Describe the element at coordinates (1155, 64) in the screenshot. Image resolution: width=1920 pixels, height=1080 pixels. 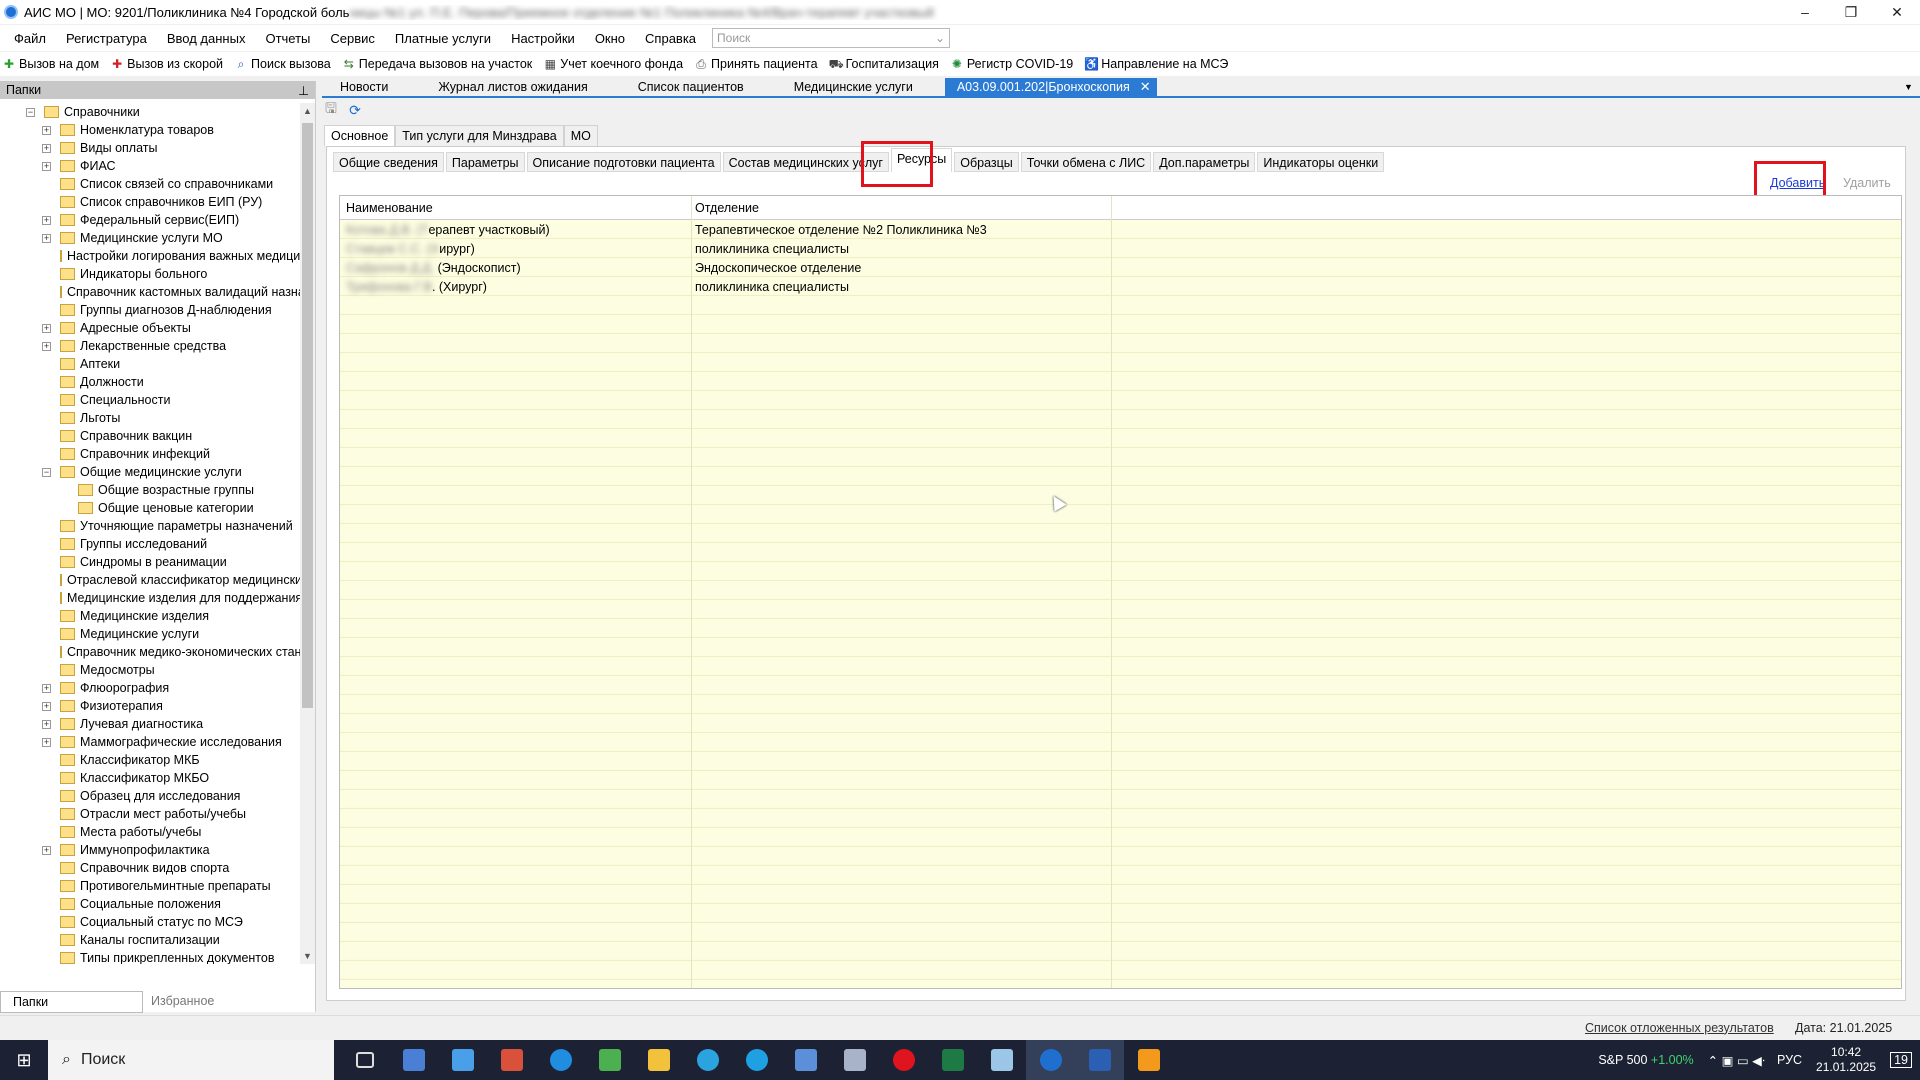
I see `toolbar-button: ♿ Направление на МСЭ` at that location.